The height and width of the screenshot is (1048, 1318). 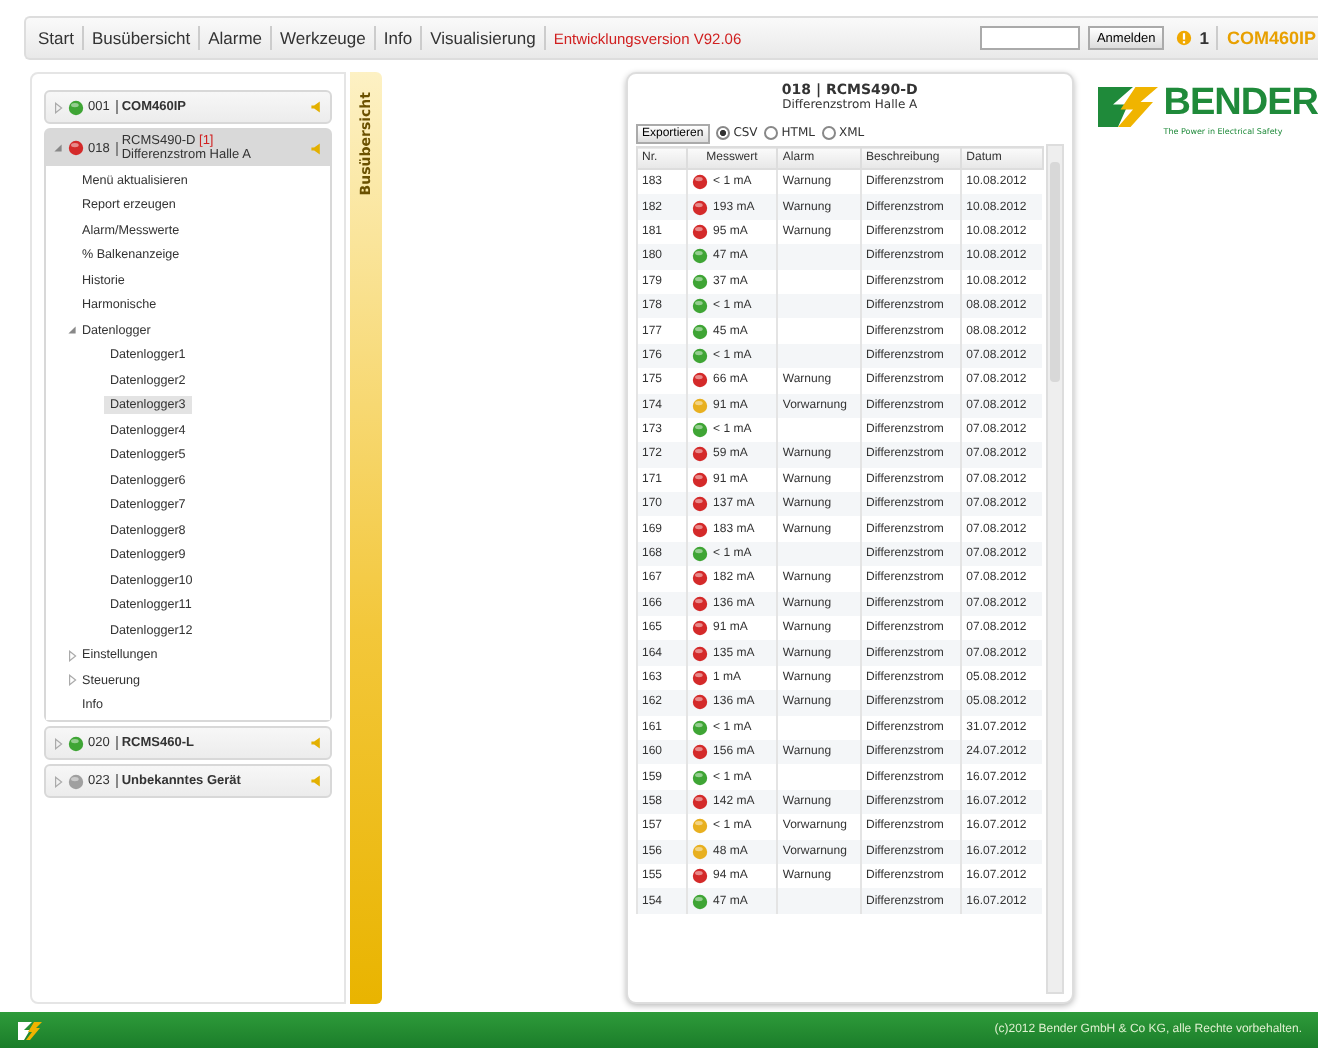 I want to click on logo-wordmark: BENDER, so click(x=1240, y=104).